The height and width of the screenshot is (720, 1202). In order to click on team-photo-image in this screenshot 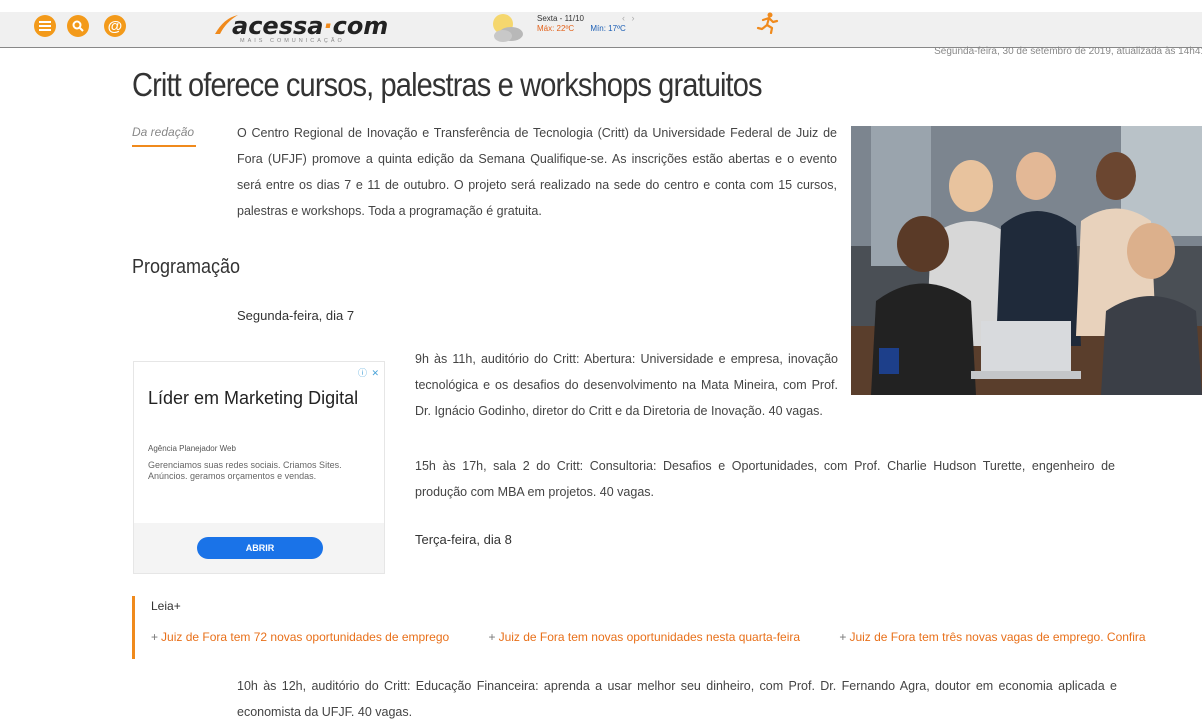, I will do `click(1026, 260)`.